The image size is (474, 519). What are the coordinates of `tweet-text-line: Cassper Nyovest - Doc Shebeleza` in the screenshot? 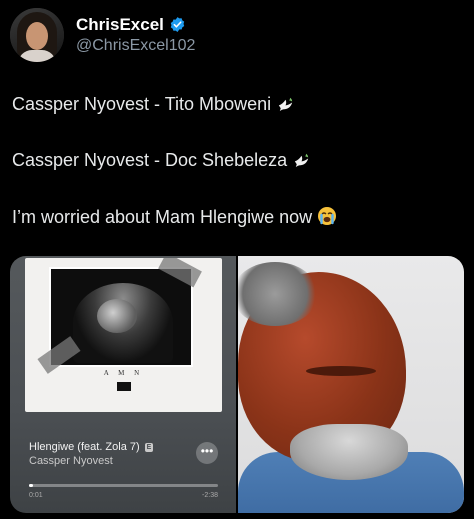 It's located at (161, 162).